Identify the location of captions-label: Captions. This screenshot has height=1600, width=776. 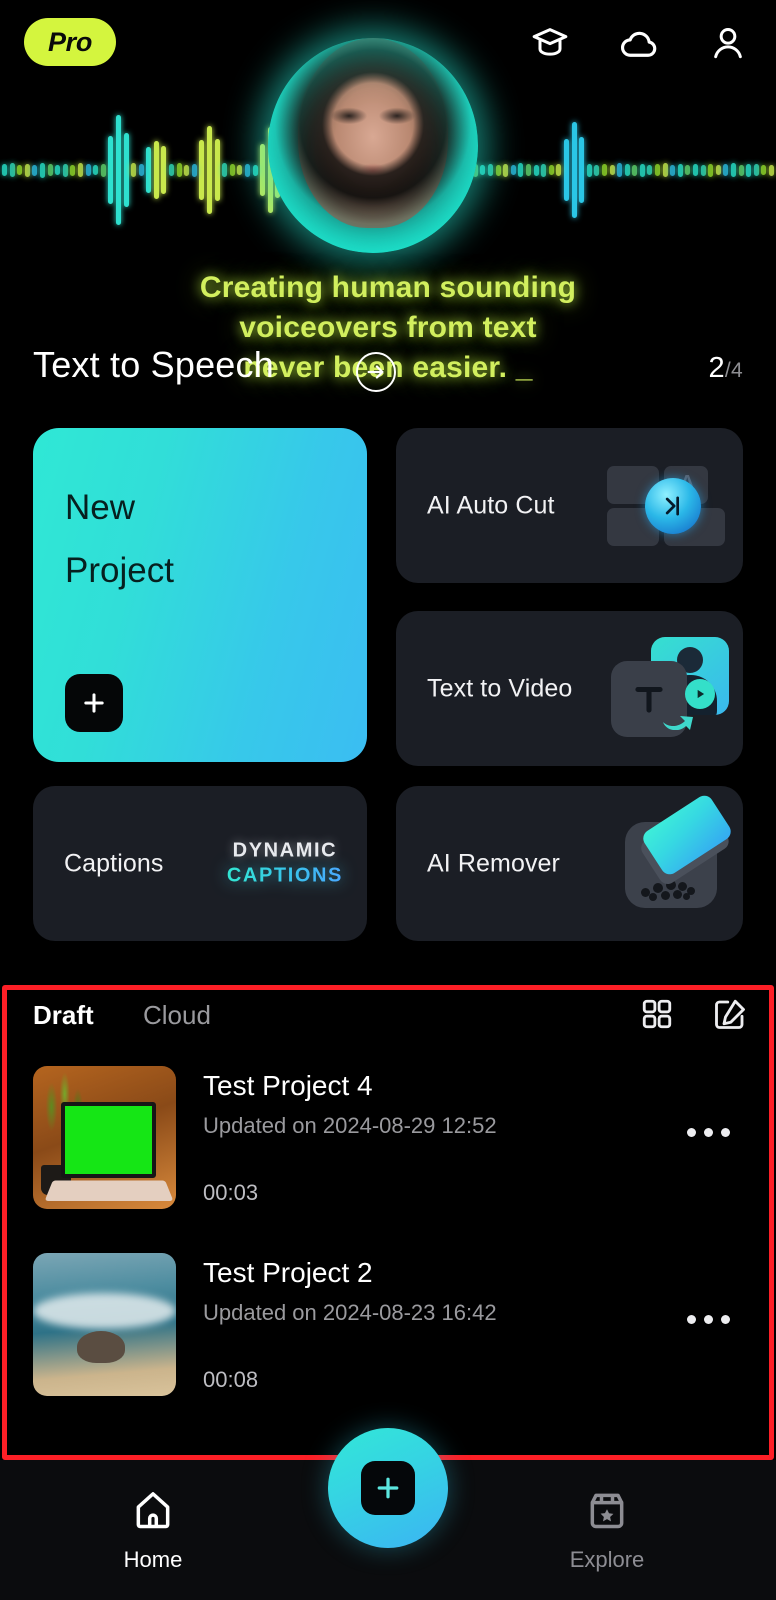
(114, 863).